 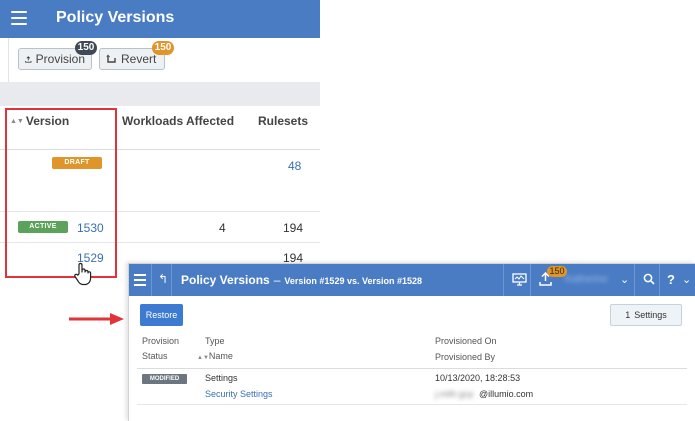 I want to click on column-header-provisioned-by: Provisioned By, so click(x=465, y=357).